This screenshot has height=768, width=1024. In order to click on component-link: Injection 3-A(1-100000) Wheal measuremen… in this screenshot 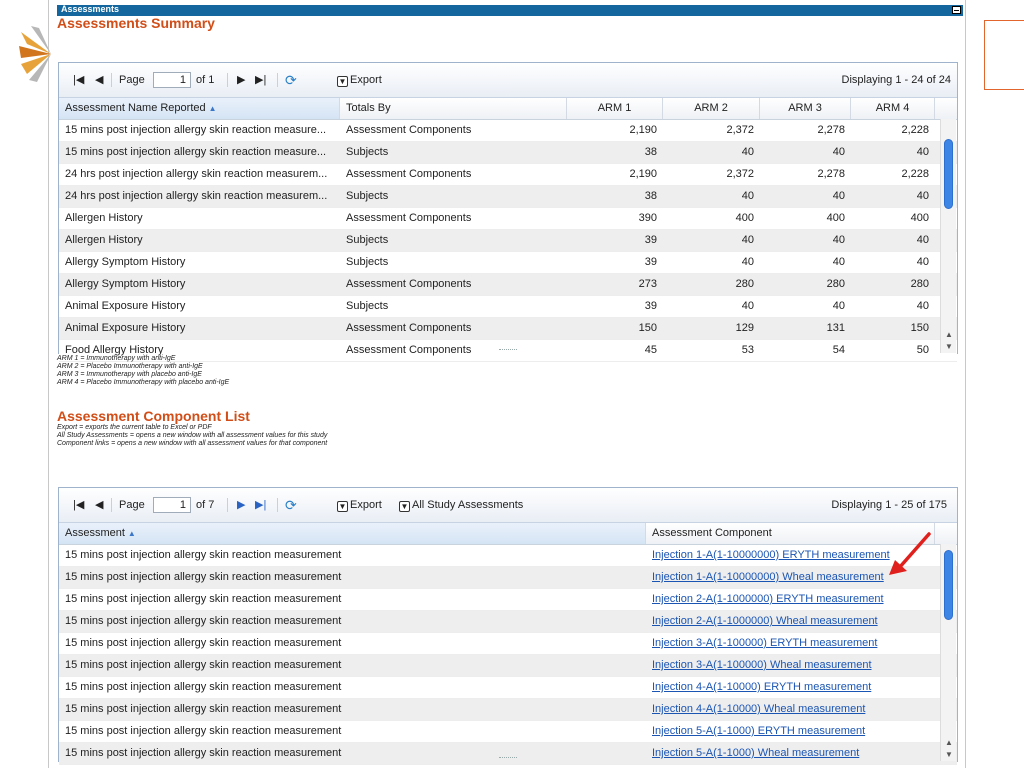, I will do `click(790, 665)`.